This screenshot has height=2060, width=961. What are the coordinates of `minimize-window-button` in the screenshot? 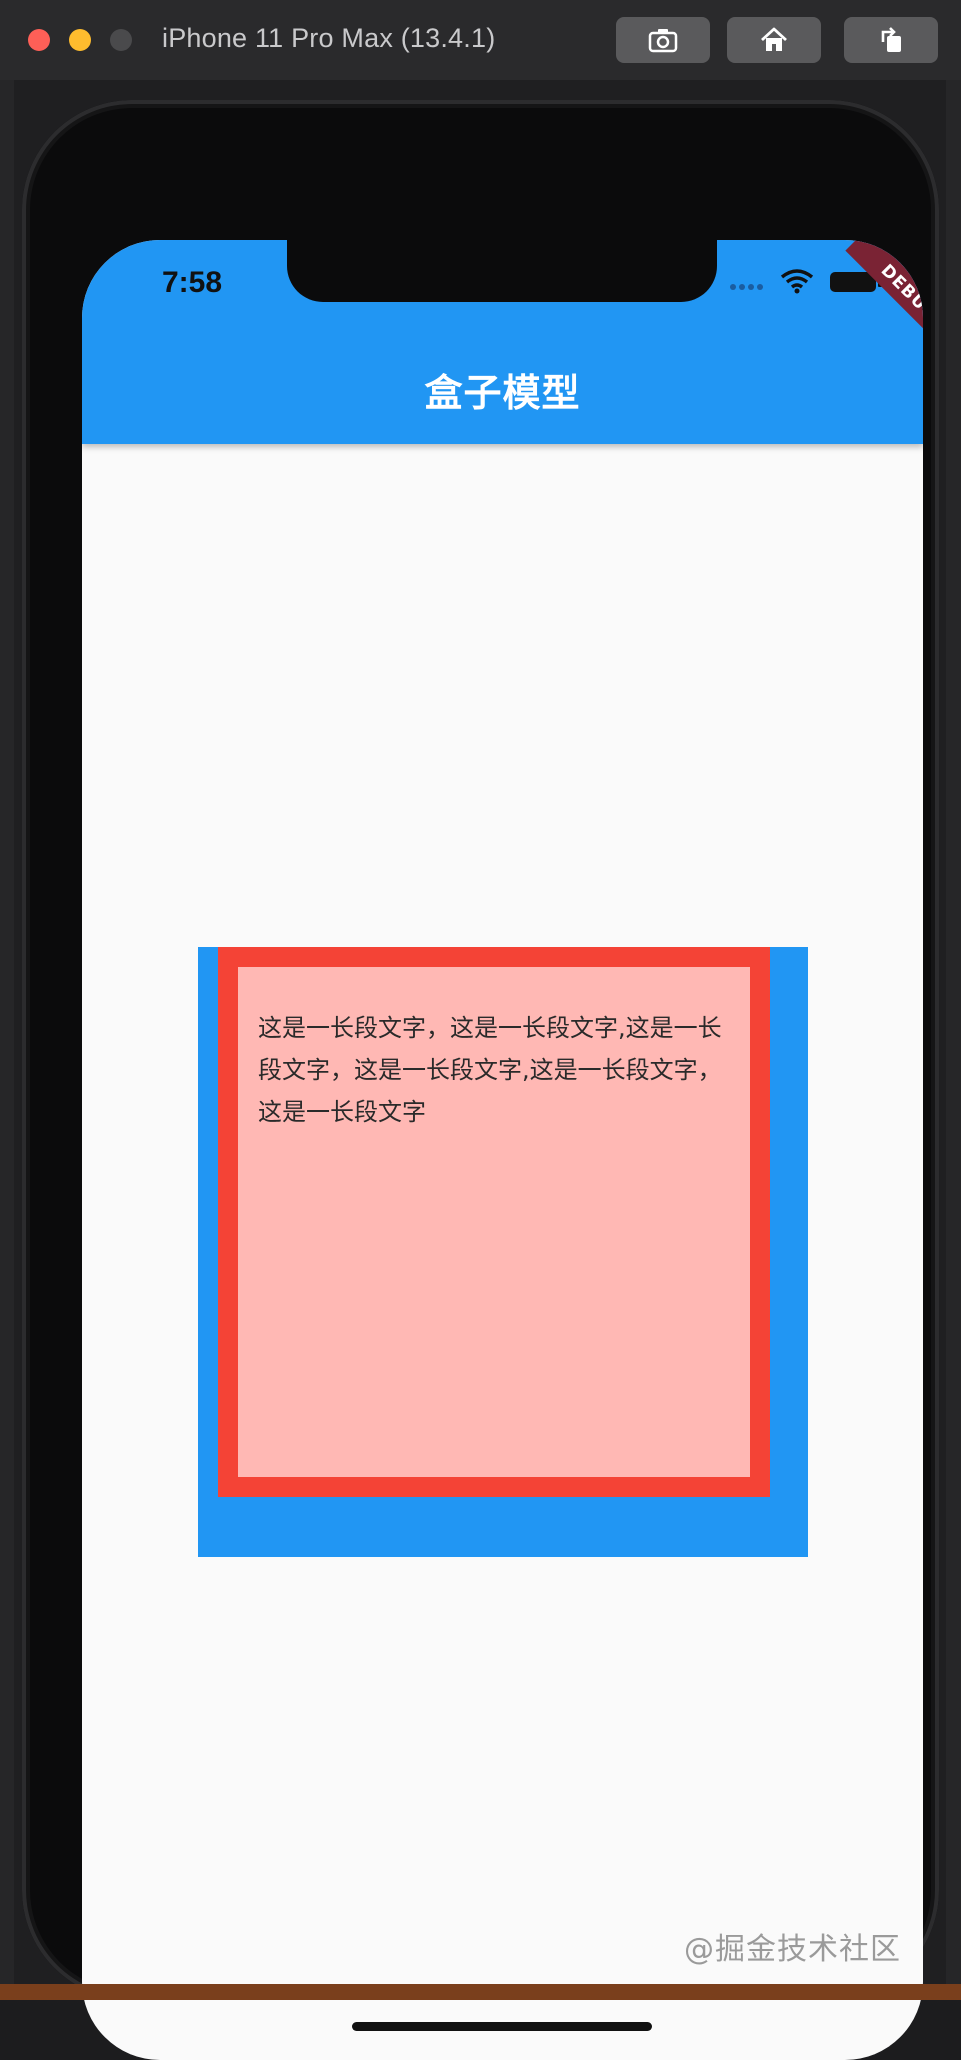 It's located at (80, 40).